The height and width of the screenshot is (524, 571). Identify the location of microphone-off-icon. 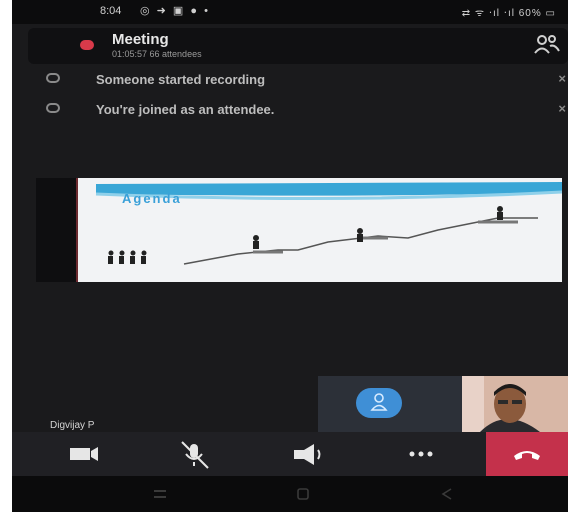
(195, 455).